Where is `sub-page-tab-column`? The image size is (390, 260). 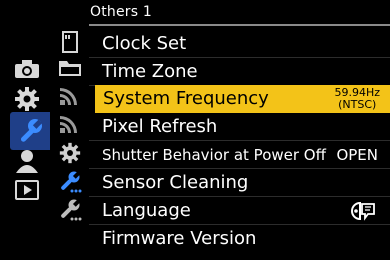 sub-page-tab-column is located at coordinates (70, 141).